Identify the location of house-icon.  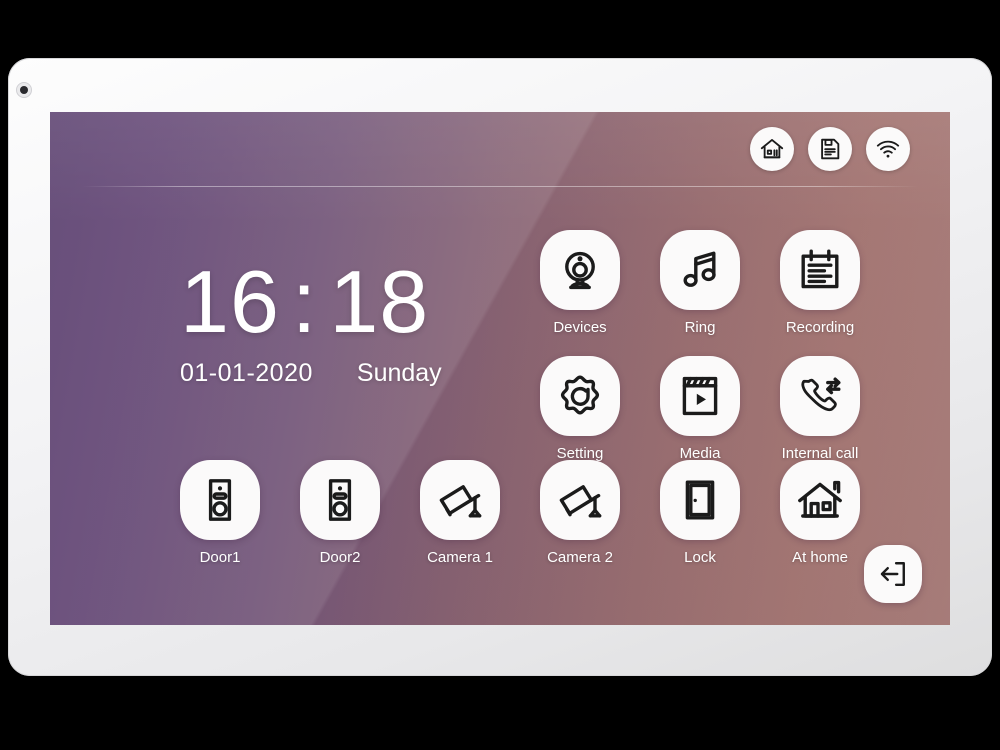
(820, 500).